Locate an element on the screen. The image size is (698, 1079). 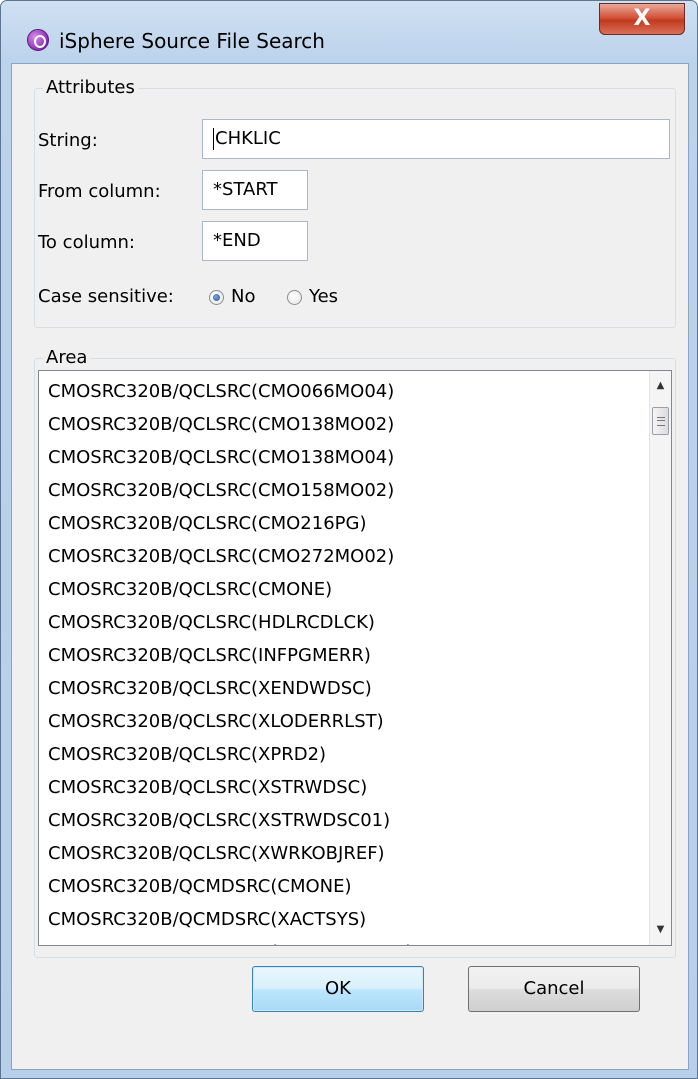
cancel-button: Cancel is located at coordinates (554, 989).